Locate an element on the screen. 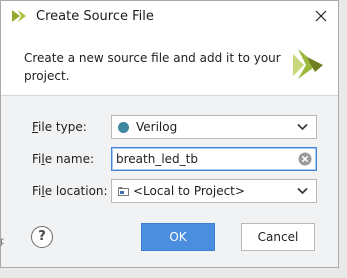 This screenshot has height=278, width=347. file-location-label: File location: is located at coordinates (70, 191).